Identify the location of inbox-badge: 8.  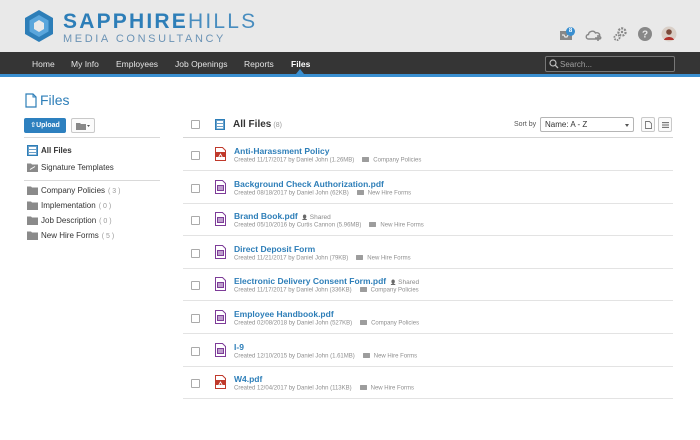
(570, 31).